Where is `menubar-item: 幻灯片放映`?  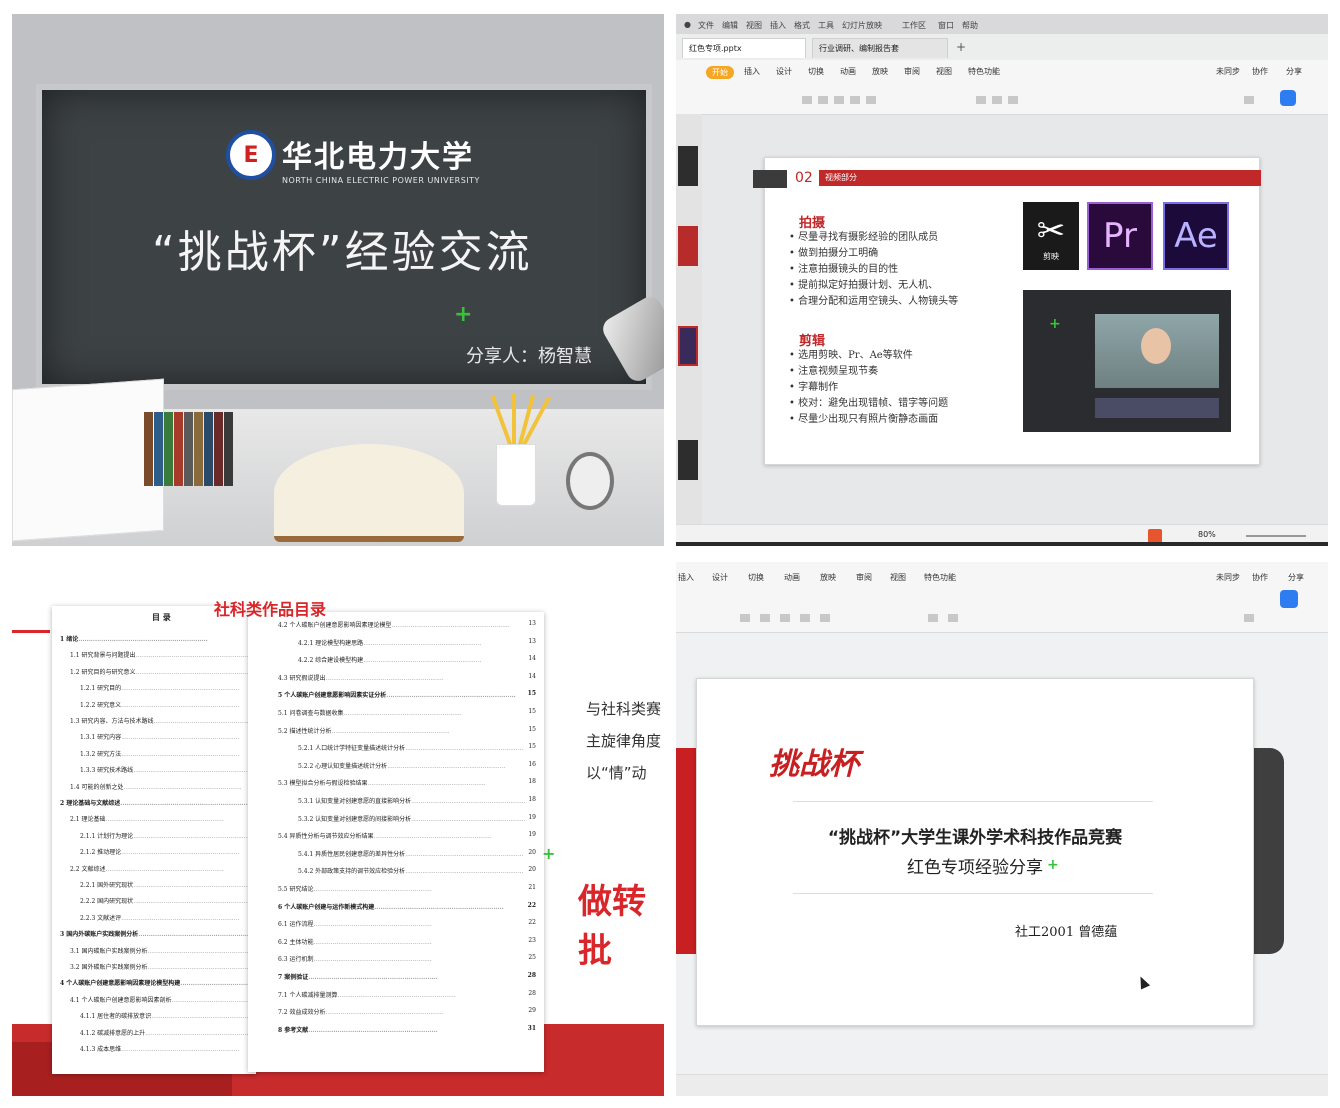 menubar-item: 幻灯片放映 is located at coordinates (862, 25).